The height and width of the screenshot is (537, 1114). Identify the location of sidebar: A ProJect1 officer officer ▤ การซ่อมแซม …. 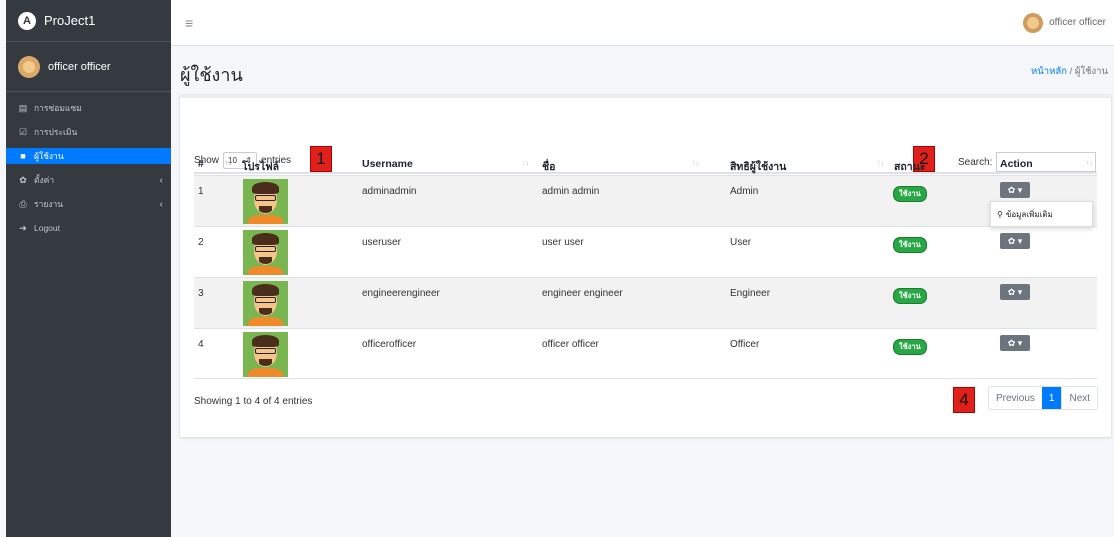
(88, 268).